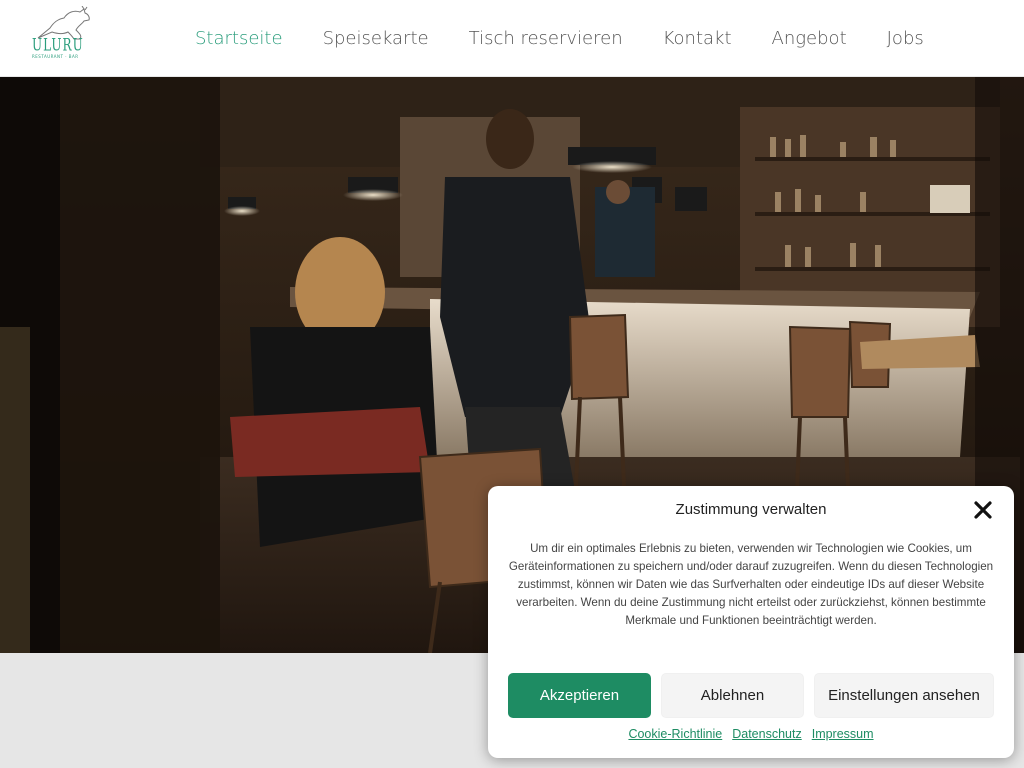 This screenshot has width=1024, height=768. Describe the element at coordinates (904, 695) in the screenshot. I see `view-settings-button: Einstellungen ansehen` at that location.